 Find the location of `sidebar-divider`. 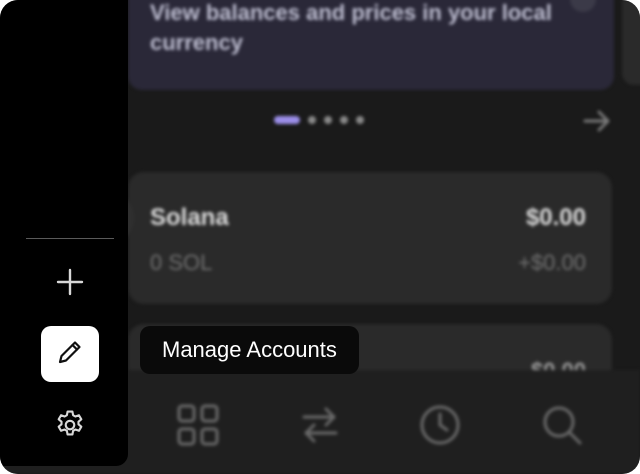

sidebar-divider is located at coordinates (70, 238).